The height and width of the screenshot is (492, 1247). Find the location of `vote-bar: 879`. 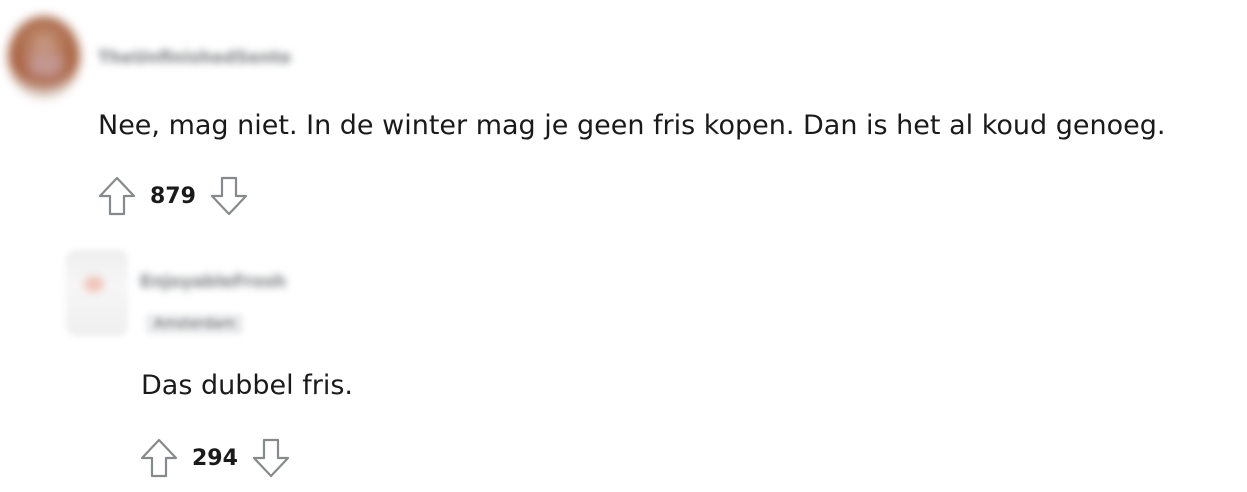

vote-bar: 879 is located at coordinates (173, 196).